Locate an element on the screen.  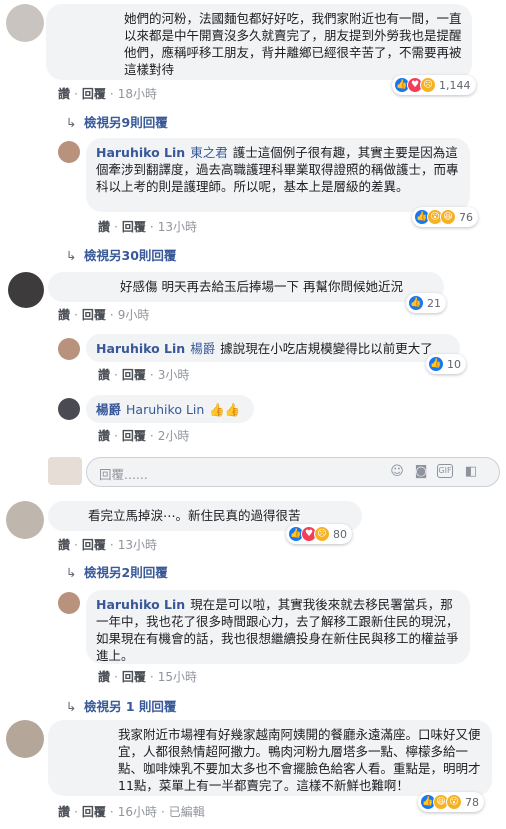
camera-icon: ◙ is located at coordinates (421, 472).